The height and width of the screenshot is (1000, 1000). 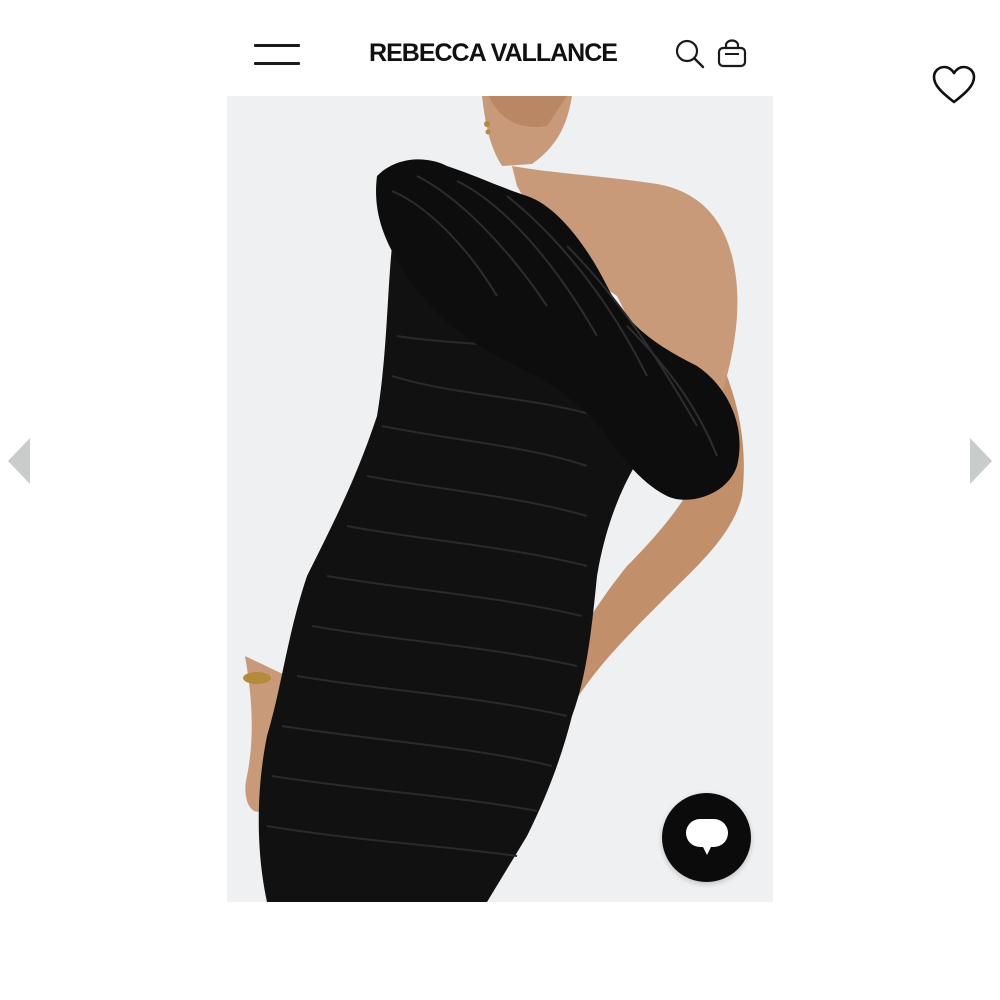 I want to click on chat-button, so click(x=706, y=837).